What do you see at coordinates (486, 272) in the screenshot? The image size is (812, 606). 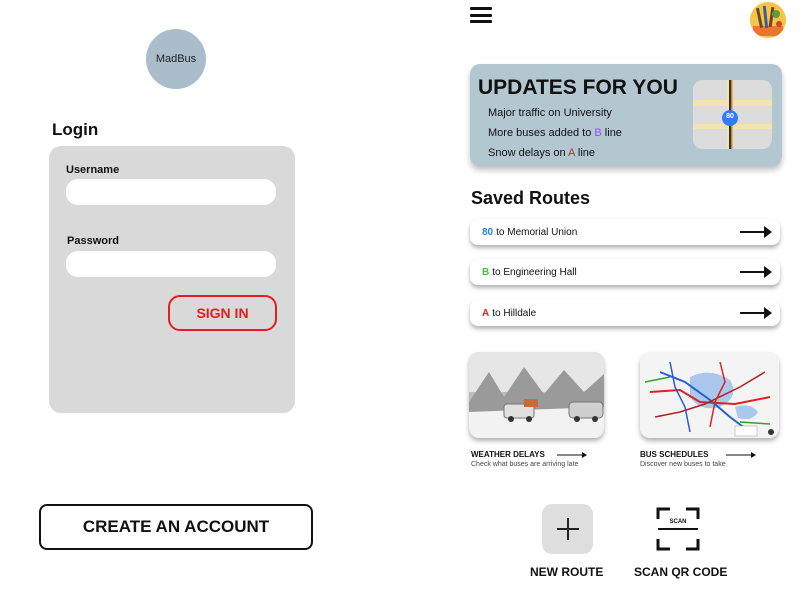 I see `route-code: B` at bounding box center [486, 272].